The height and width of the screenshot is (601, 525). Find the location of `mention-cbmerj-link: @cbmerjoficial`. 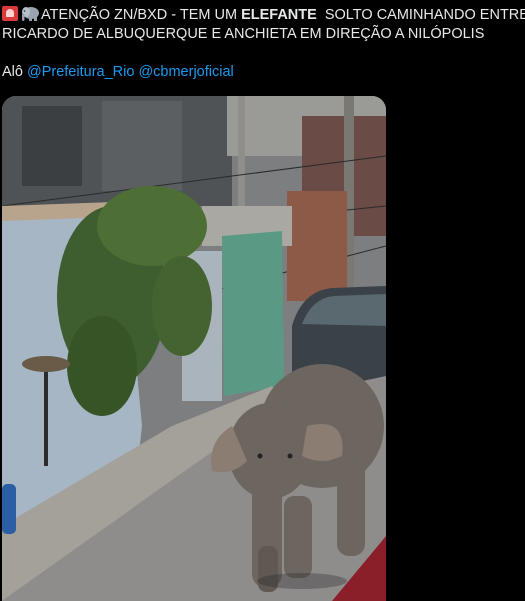

mention-cbmerj-link: @cbmerjoficial is located at coordinates (185, 72).